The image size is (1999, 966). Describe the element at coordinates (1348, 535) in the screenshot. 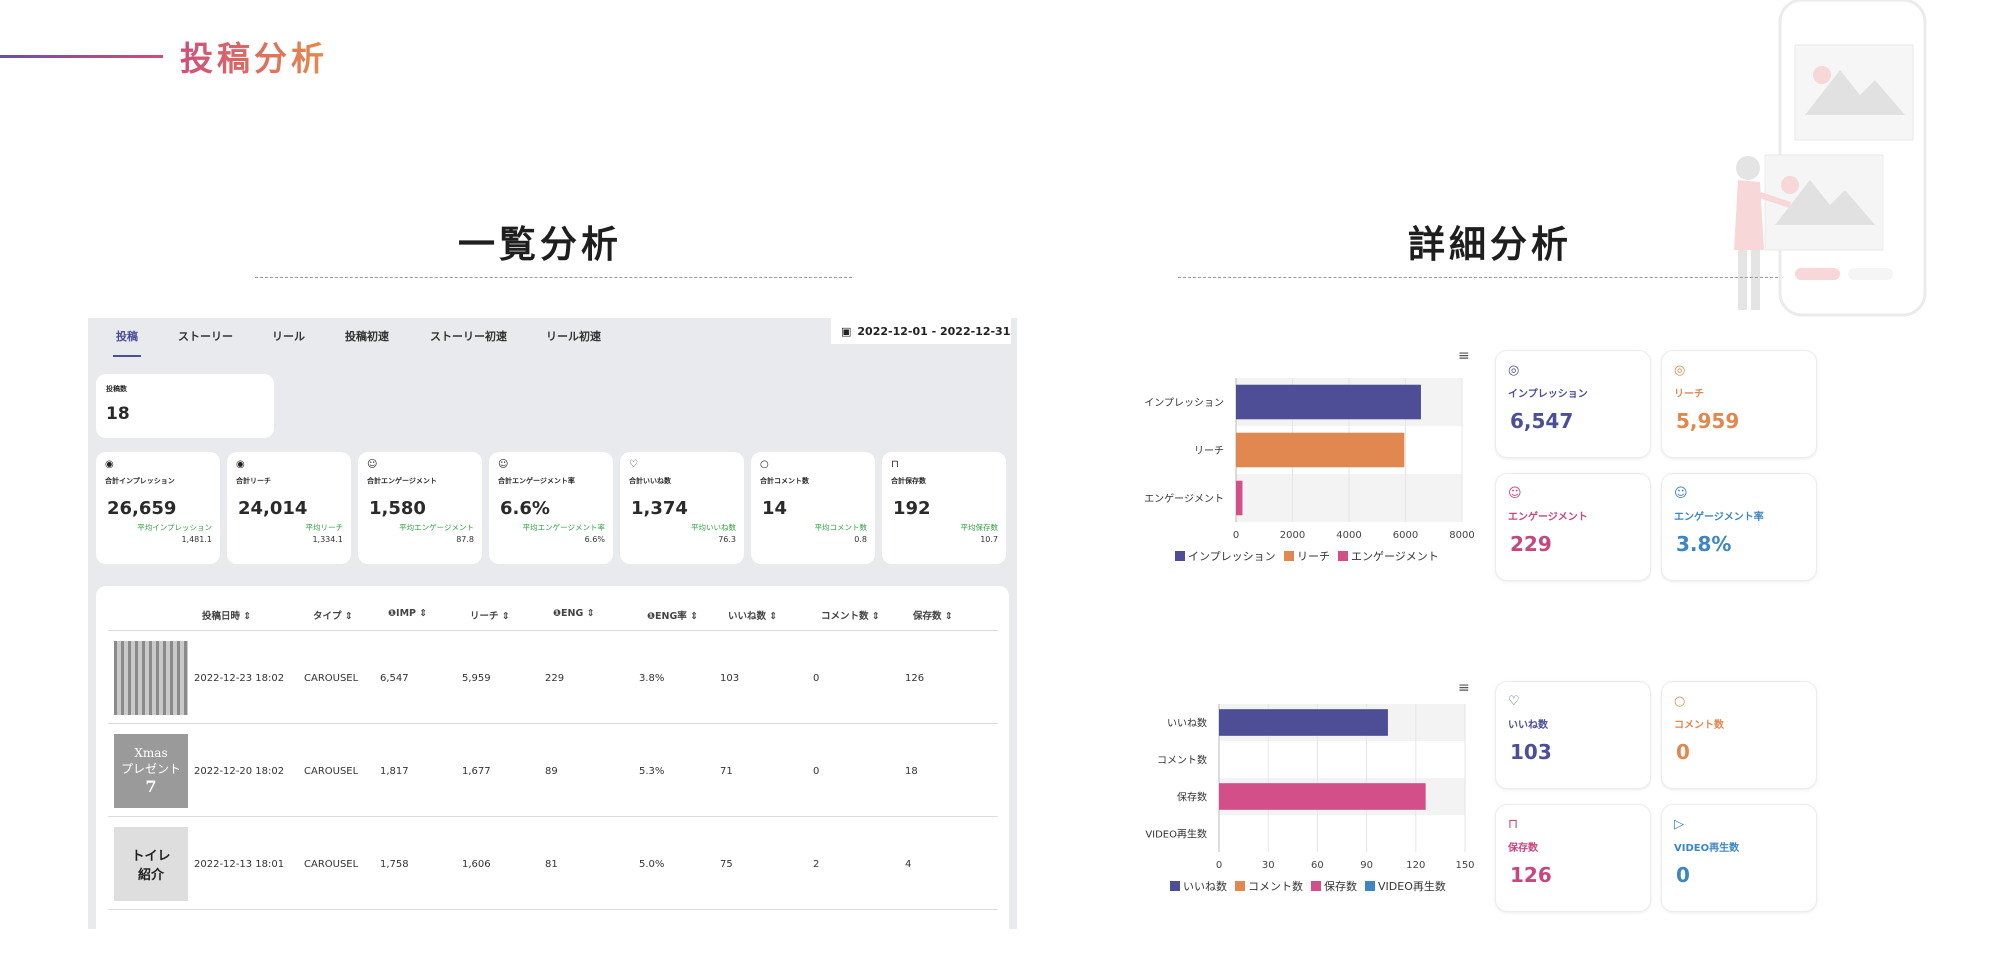

I see `x-tick-label: 4000` at that location.